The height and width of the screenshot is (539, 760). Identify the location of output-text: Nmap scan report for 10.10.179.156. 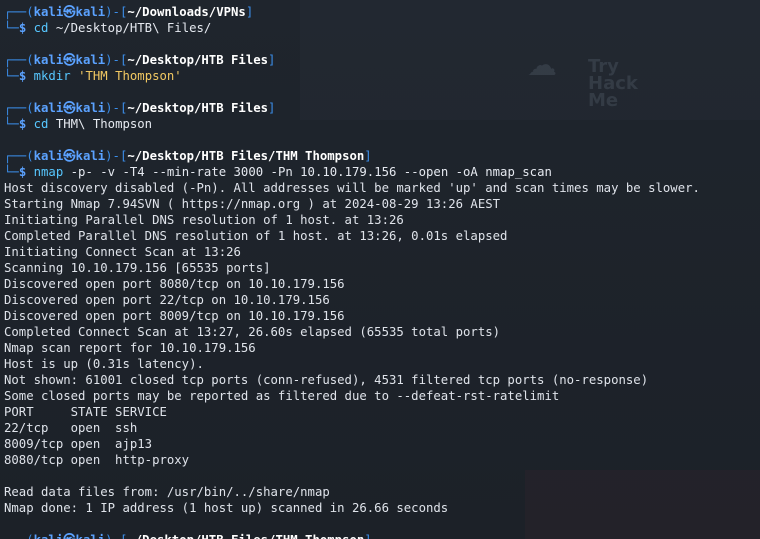
(130, 348).